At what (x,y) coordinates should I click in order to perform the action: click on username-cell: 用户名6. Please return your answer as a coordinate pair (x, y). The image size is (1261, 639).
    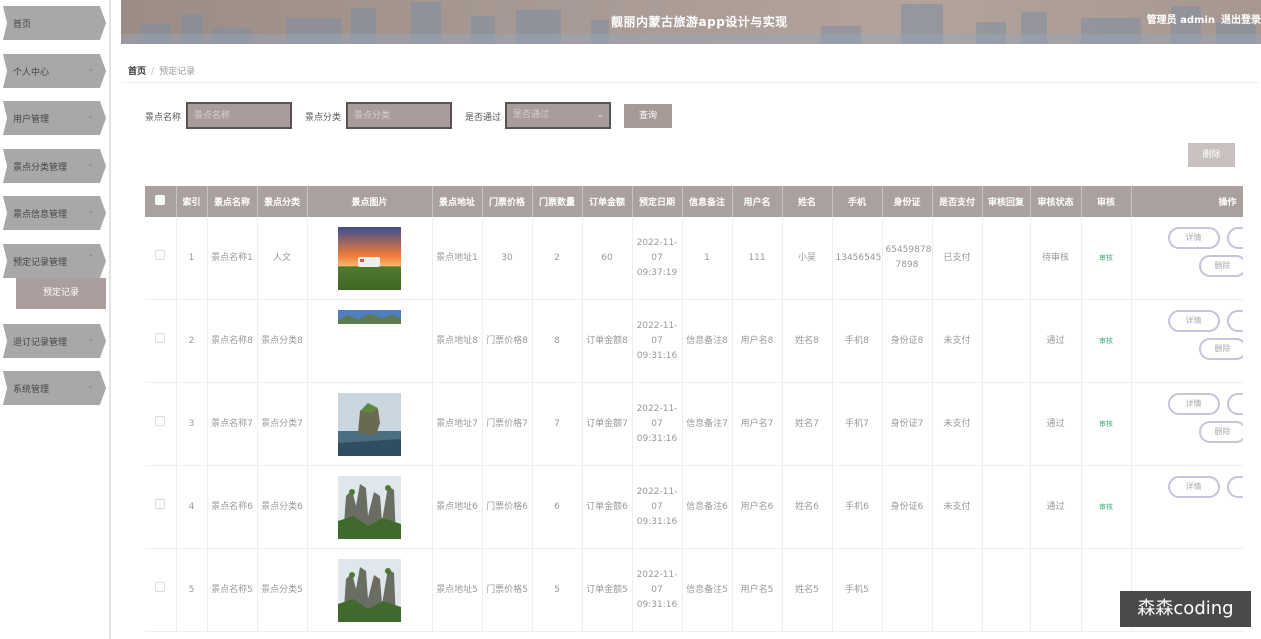
    Looking at the image, I should click on (757, 507).